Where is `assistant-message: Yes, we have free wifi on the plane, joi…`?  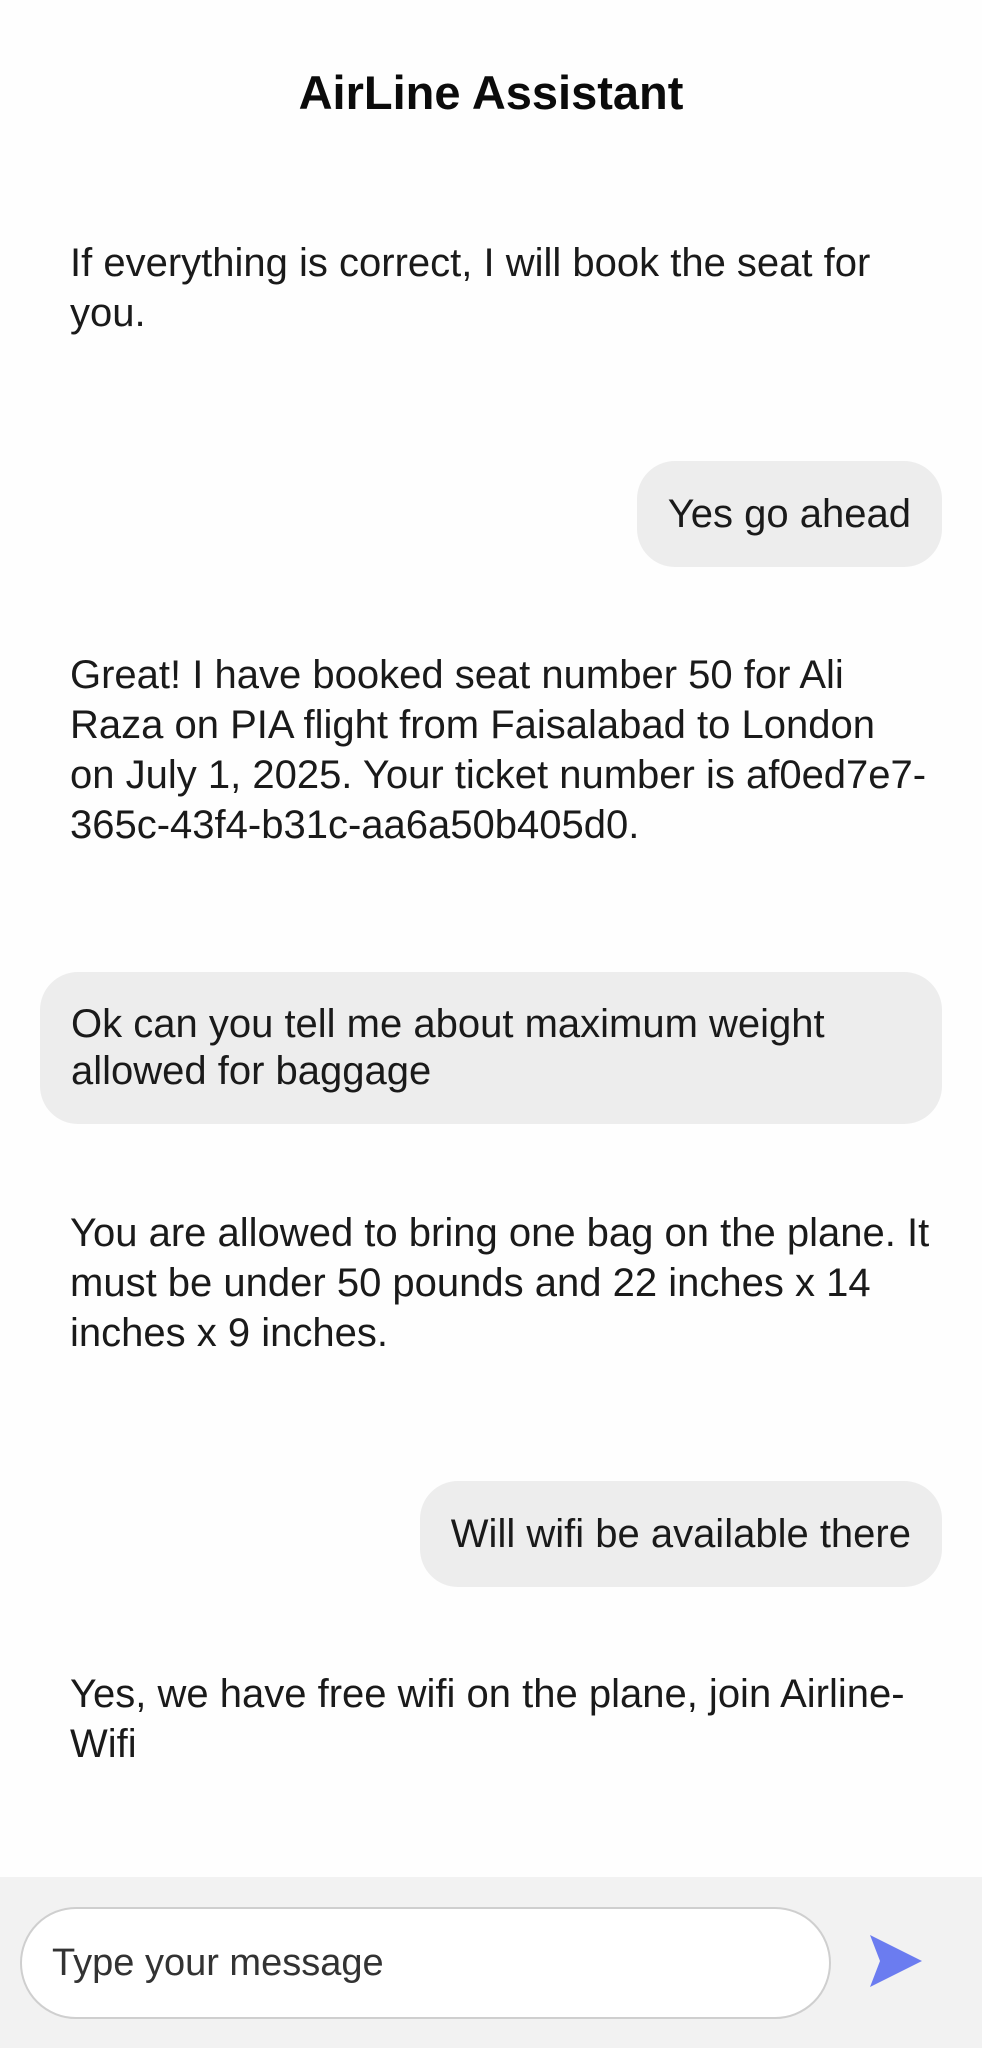
assistant-message: Yes, we have free wifi on the plane, joi… is located at coordinates (487, 1719).